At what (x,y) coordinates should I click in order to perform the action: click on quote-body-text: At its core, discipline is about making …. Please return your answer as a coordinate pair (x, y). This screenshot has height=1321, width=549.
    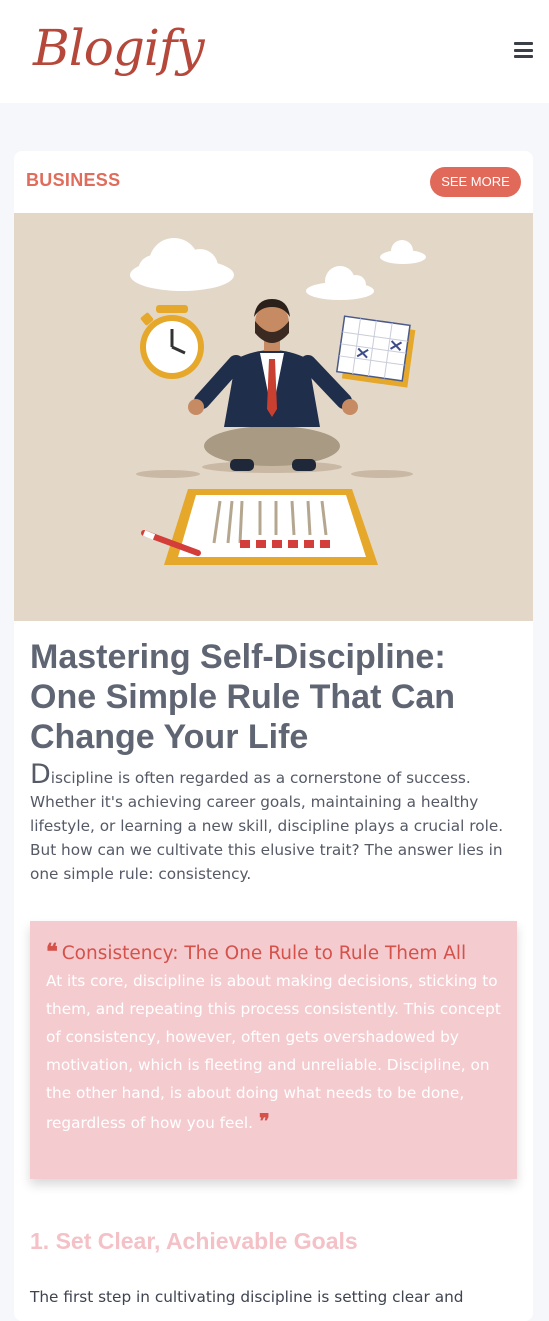
    Looking at the image, I should click on (273, 1052).